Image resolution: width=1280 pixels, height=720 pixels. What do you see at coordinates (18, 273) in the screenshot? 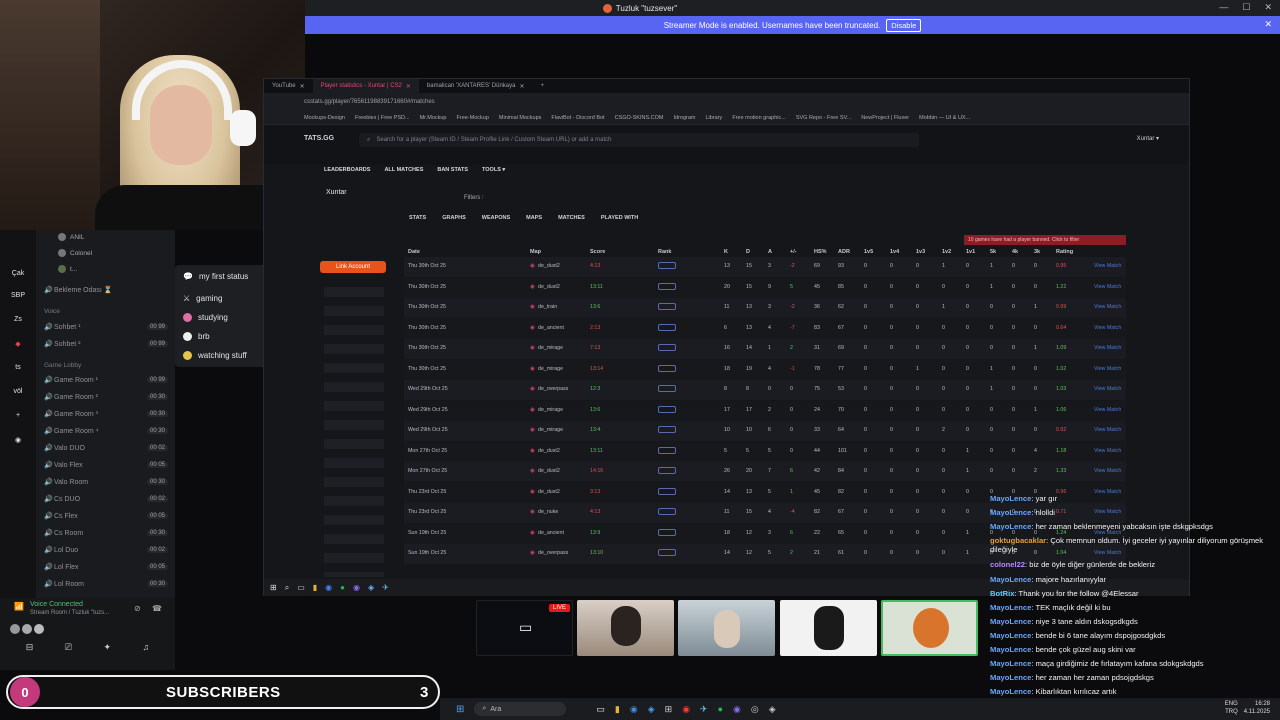
I see `server-cak: Çak` at bounding box center [18, 273].